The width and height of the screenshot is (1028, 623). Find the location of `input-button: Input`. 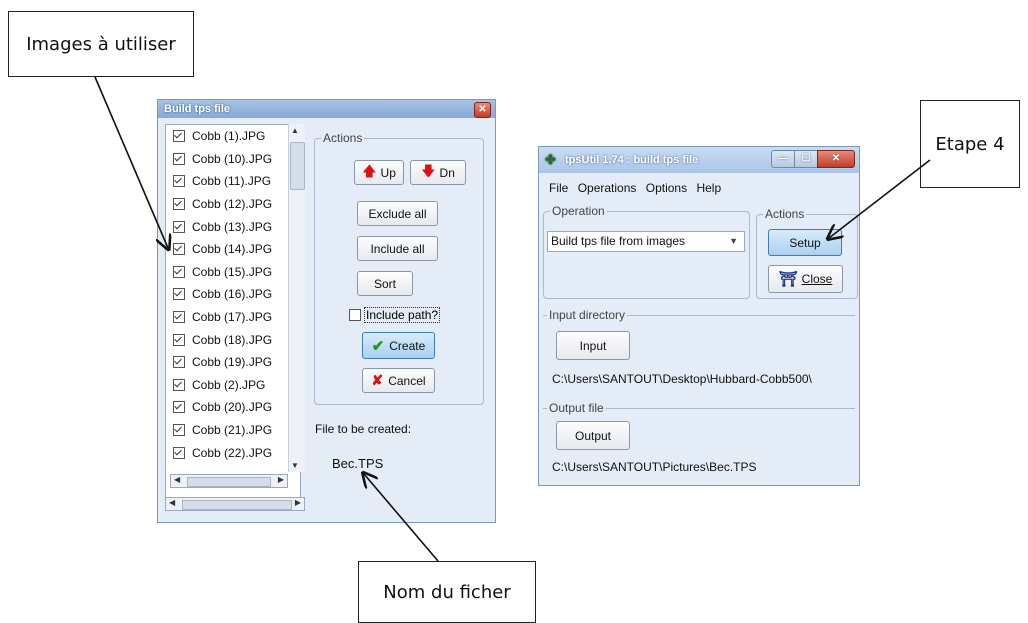

input-button: Input is located at coordinates (593, 345).